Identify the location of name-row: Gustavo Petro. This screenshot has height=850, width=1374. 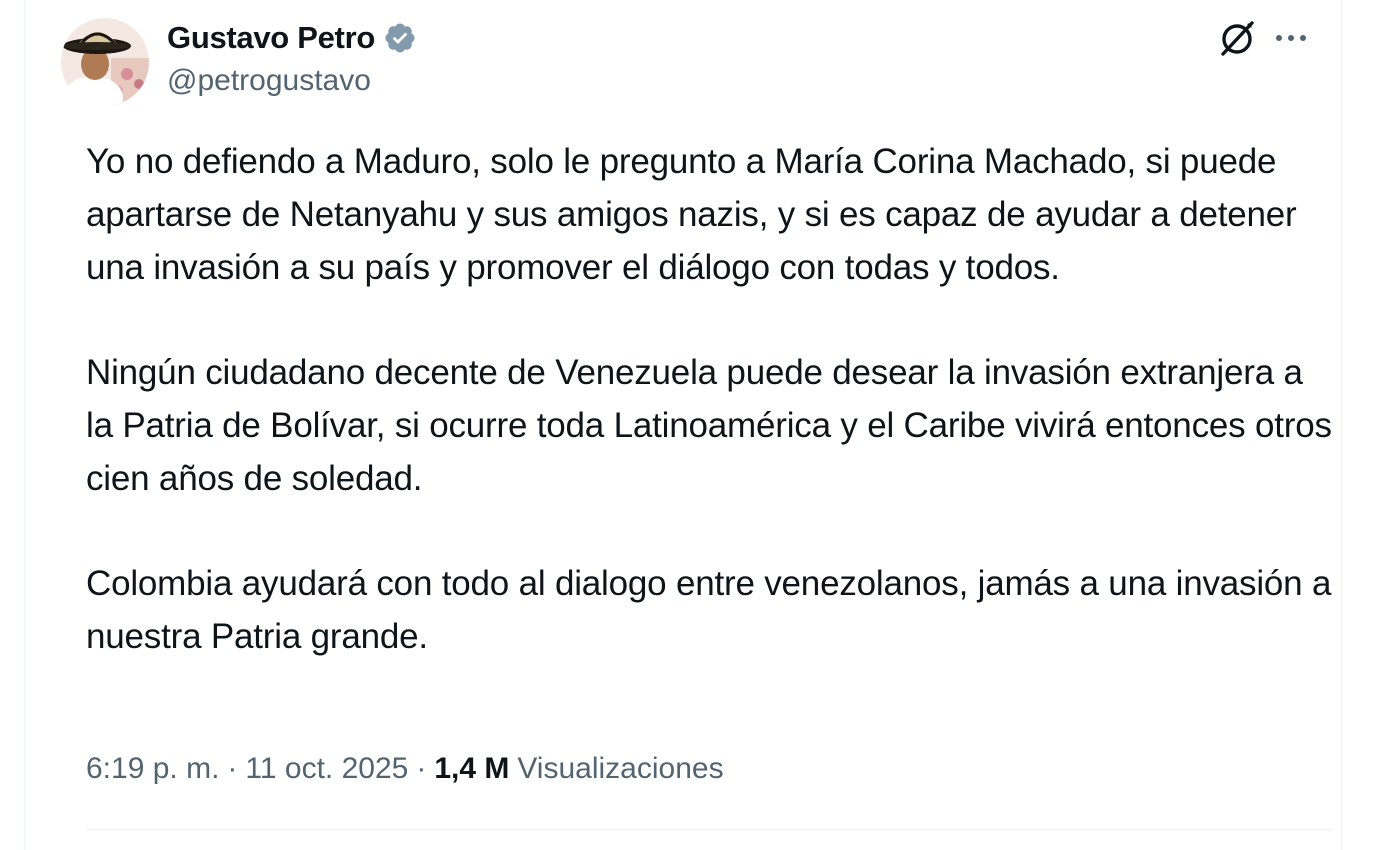
(292, 38).